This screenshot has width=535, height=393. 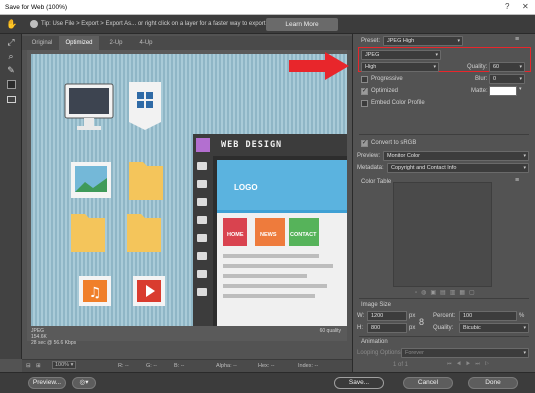 I want to click on eyedropper-icon: ✎, so click(x=11, y=70).